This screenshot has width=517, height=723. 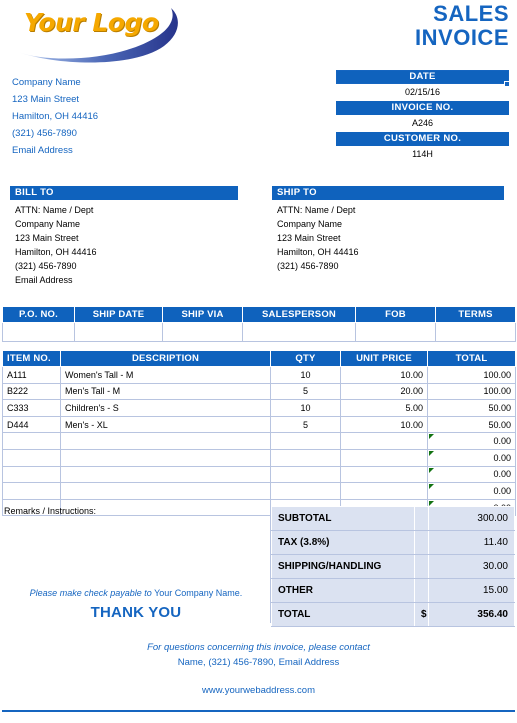 What do you see at coordinates (299, 314) in the screenshot?
I see `shipping-col-salesperson: SALESPERSON` at bounding box center [299, 314].